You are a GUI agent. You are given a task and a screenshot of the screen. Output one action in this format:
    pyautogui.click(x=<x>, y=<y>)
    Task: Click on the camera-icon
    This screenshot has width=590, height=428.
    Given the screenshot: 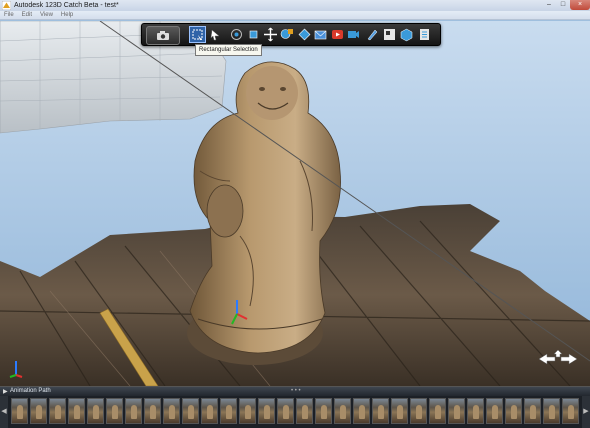 What is the action you would take?
    pyautogui.click(x=163, y=35)
    